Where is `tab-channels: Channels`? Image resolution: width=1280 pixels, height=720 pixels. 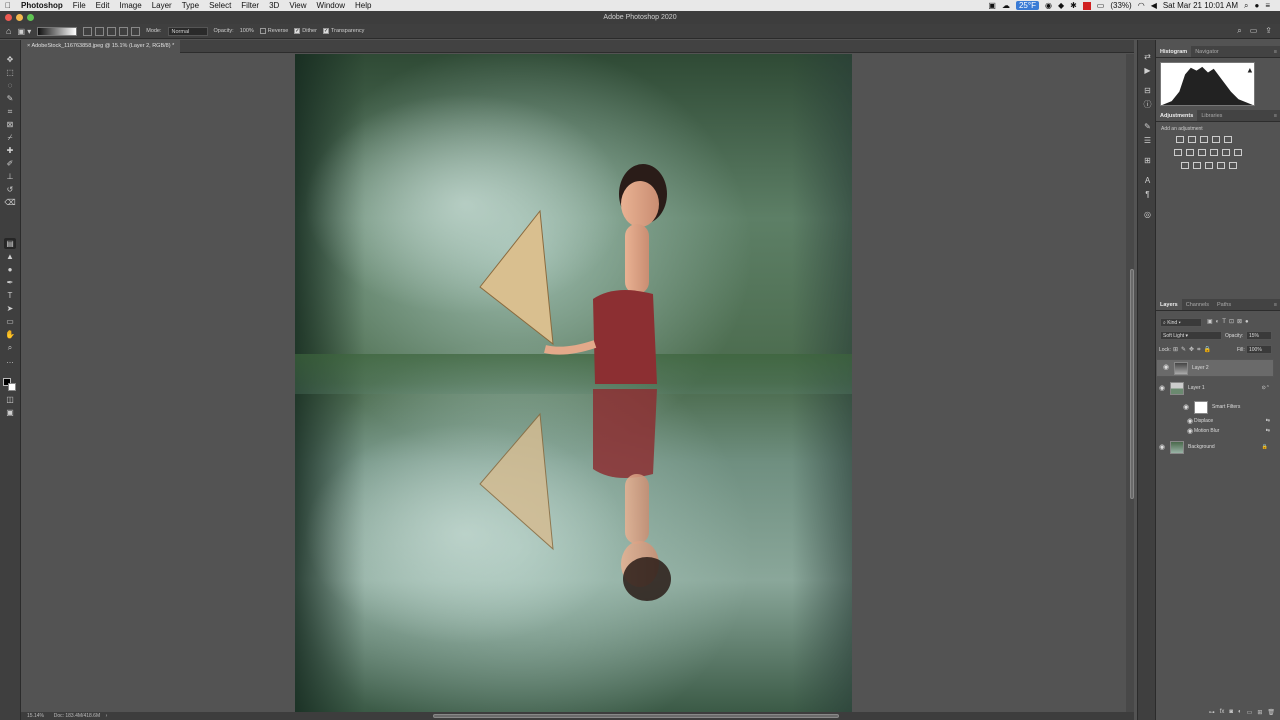 tab-channels: Channels is located at coordinates (1197, 304).